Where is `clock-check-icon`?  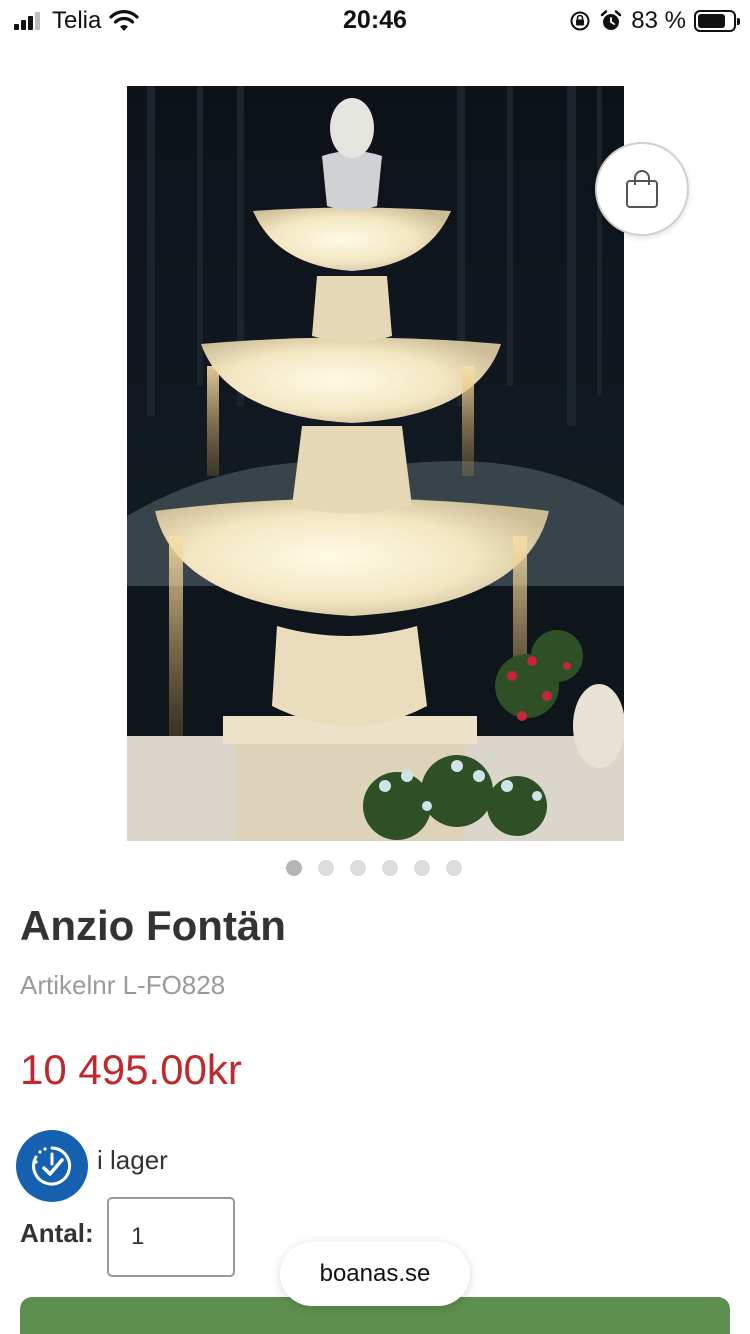 clock-check-icon is located at coordinates (52, 1166).